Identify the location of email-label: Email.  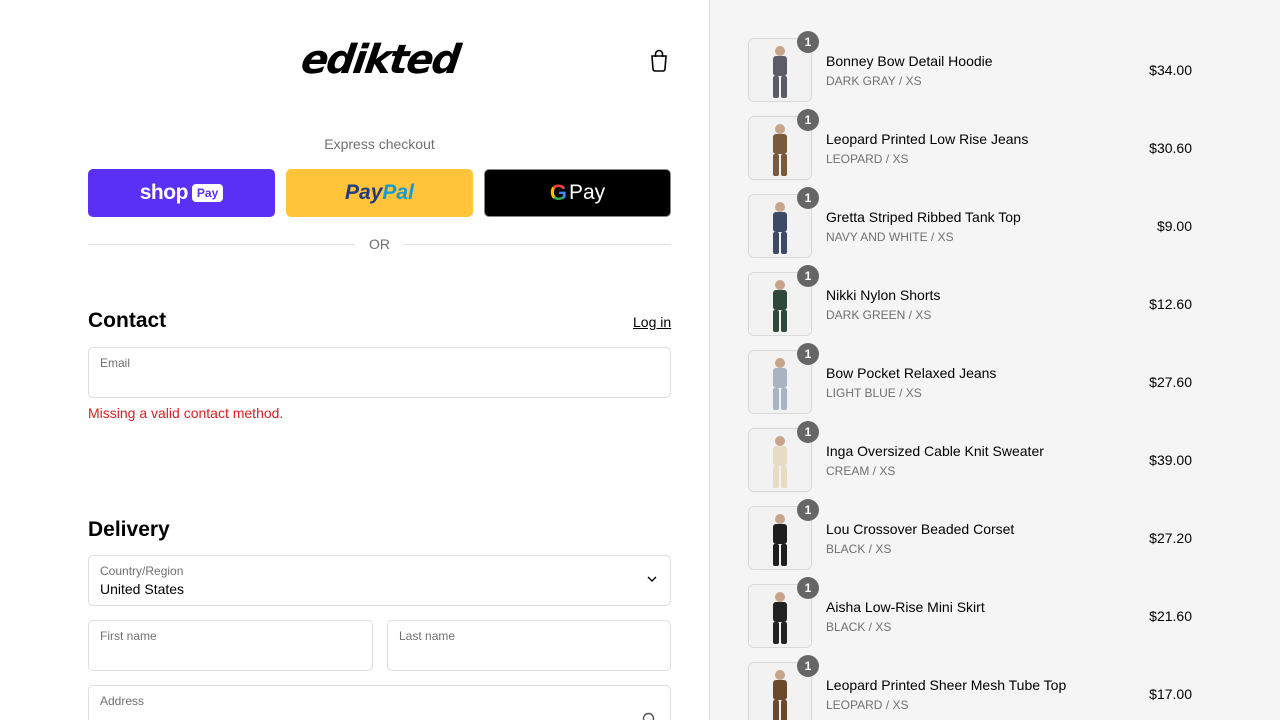
(115, 363).